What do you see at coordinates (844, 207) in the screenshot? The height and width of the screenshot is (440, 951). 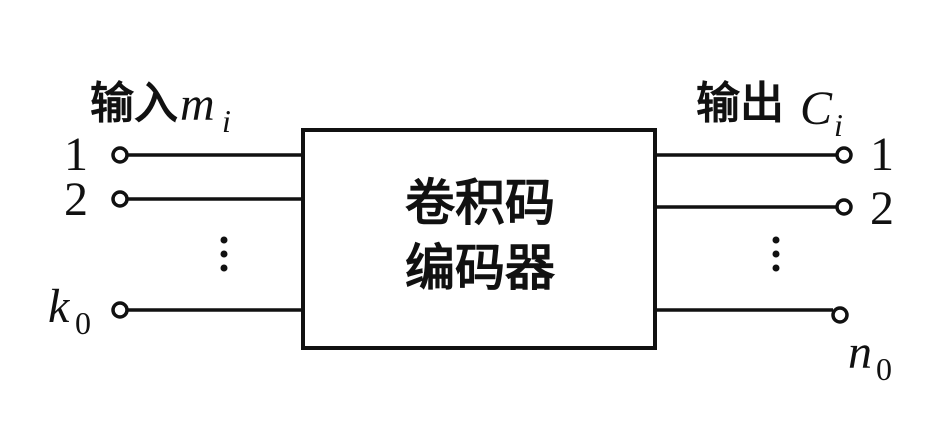 I see `output-port-2-terminal` at bounding box center [844, 207].